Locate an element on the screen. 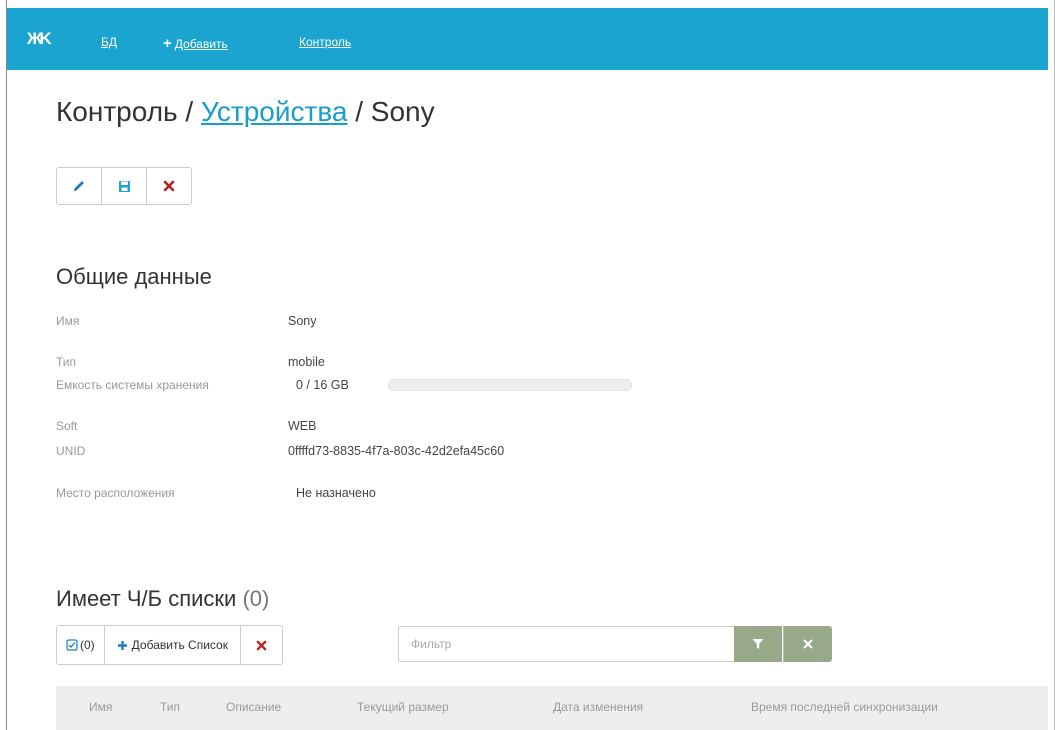 Image resolution: width=1055 pixels, height=730 pixels. remove-list-button is located at coordinates (261, 645).